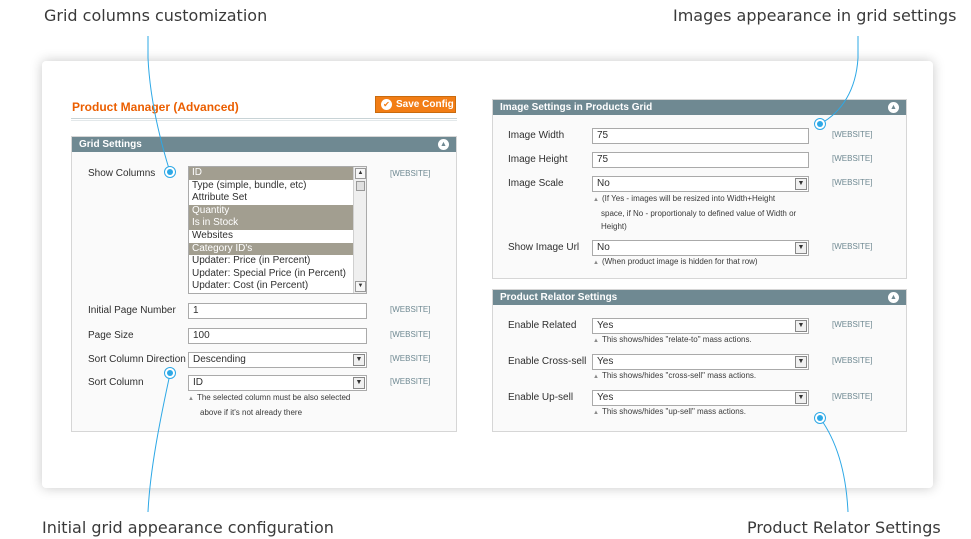  Describe the element at coordinates (839, 80) in the screenshot. I see `connector-images-appearance` at that location.